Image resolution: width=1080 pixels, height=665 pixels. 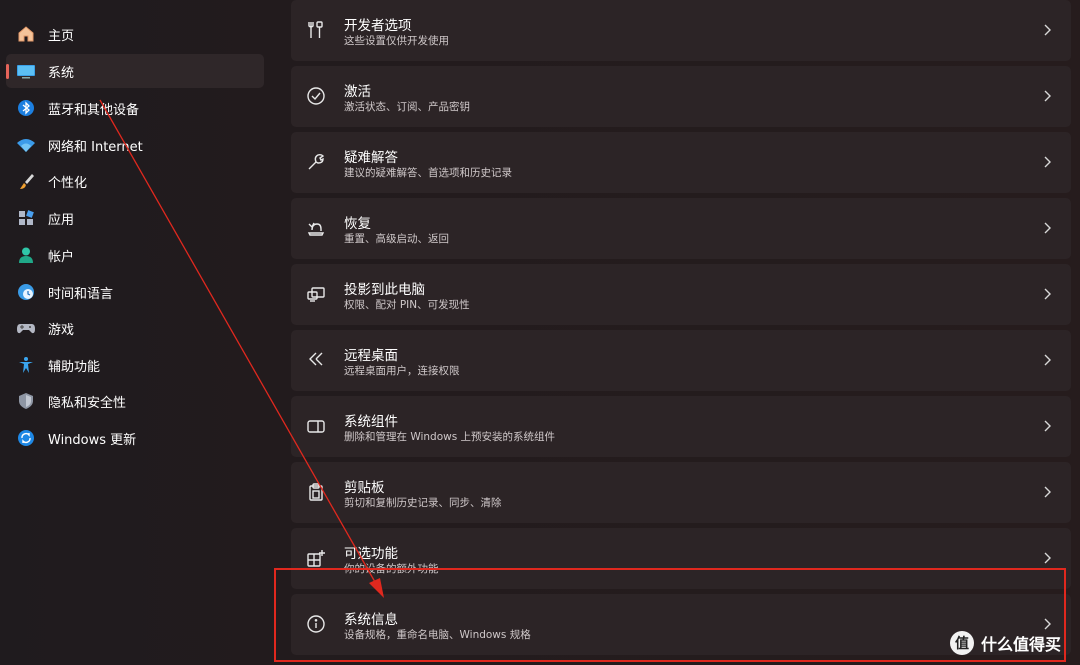 I want to click on sidebar-item-label: 应用, so click(x=61, y=220).